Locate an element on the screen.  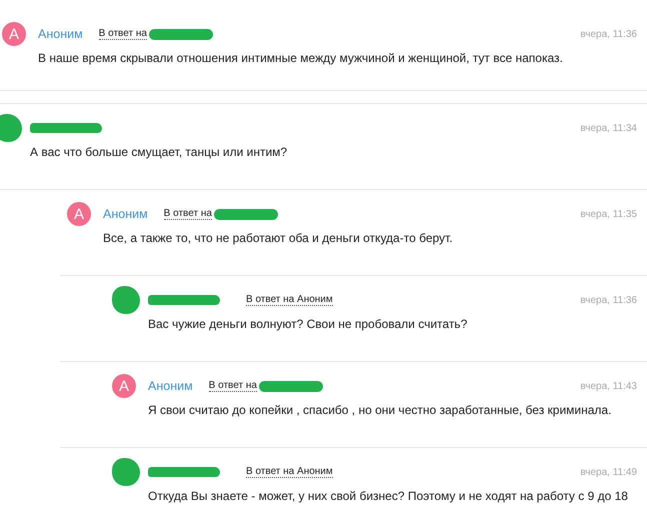
comment-time: вчера, 11:49 is located at coordinates (608, 472).